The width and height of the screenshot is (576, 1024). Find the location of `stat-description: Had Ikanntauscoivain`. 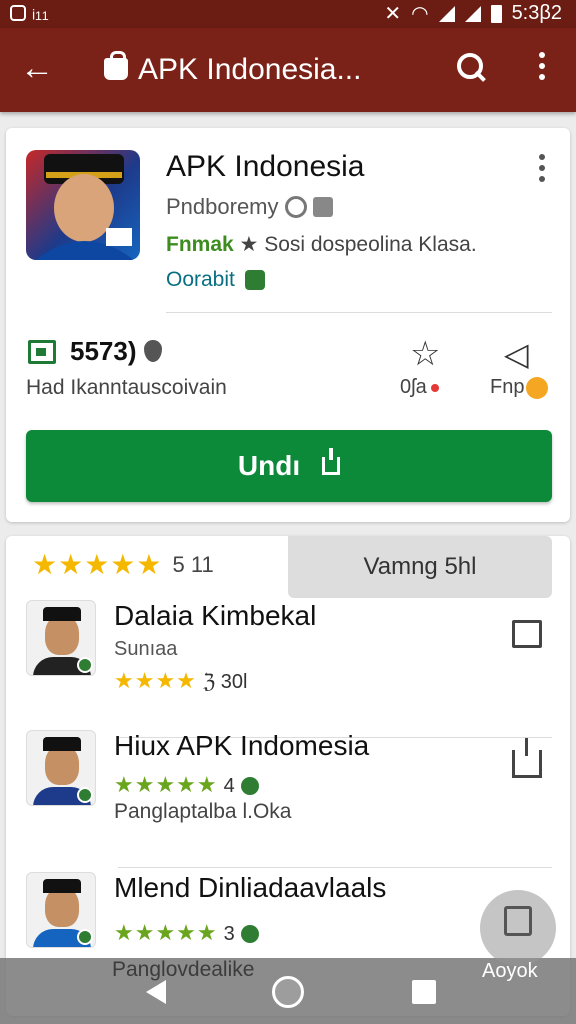

stat-description: Had Ikanntauscoivain is located at coordinates (126, 387).